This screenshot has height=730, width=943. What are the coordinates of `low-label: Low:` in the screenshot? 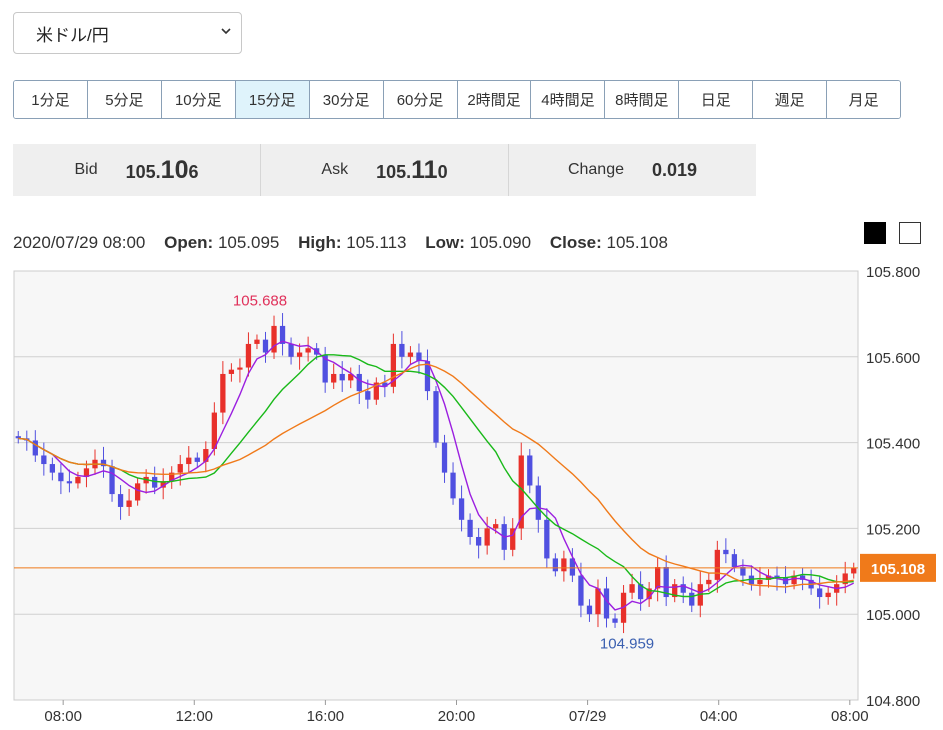 It's located at (445, 242).